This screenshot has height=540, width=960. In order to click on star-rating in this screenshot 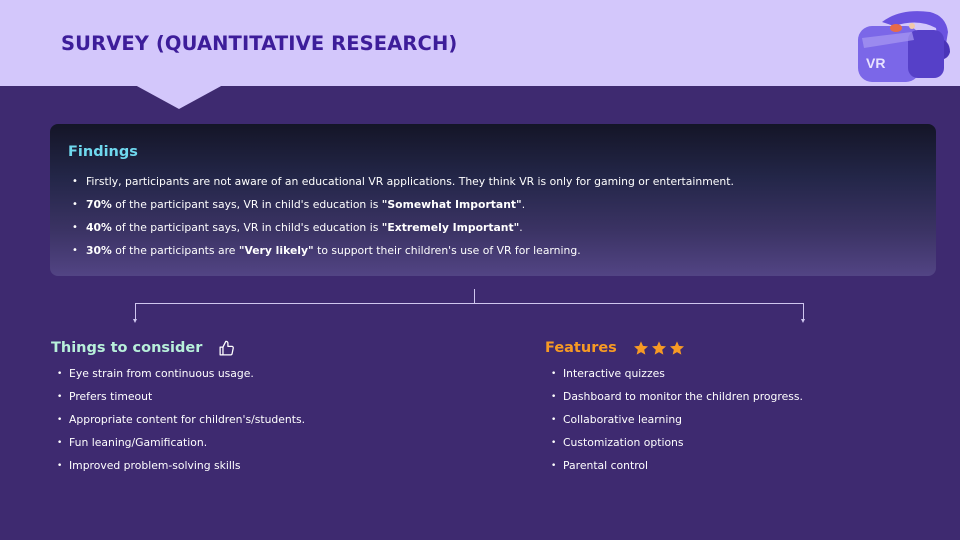, I will do `click(659, 348)`.